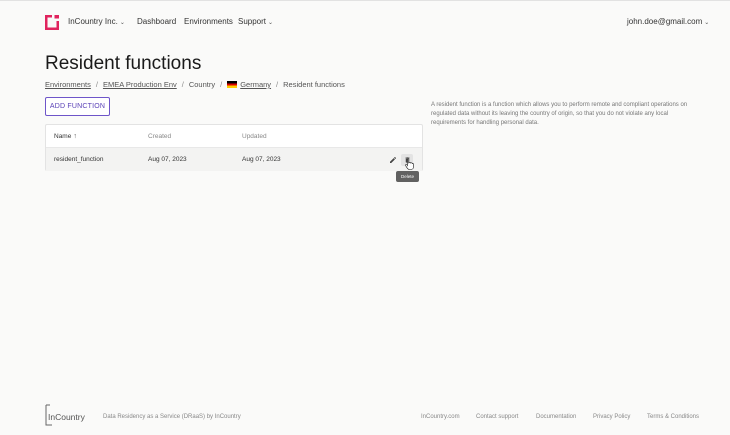 The height and width of the screenshot is (435, 730). Describe the element at coordinates (254, 136) in the screenshot. I see `column-header-updated: Updated` at that location.